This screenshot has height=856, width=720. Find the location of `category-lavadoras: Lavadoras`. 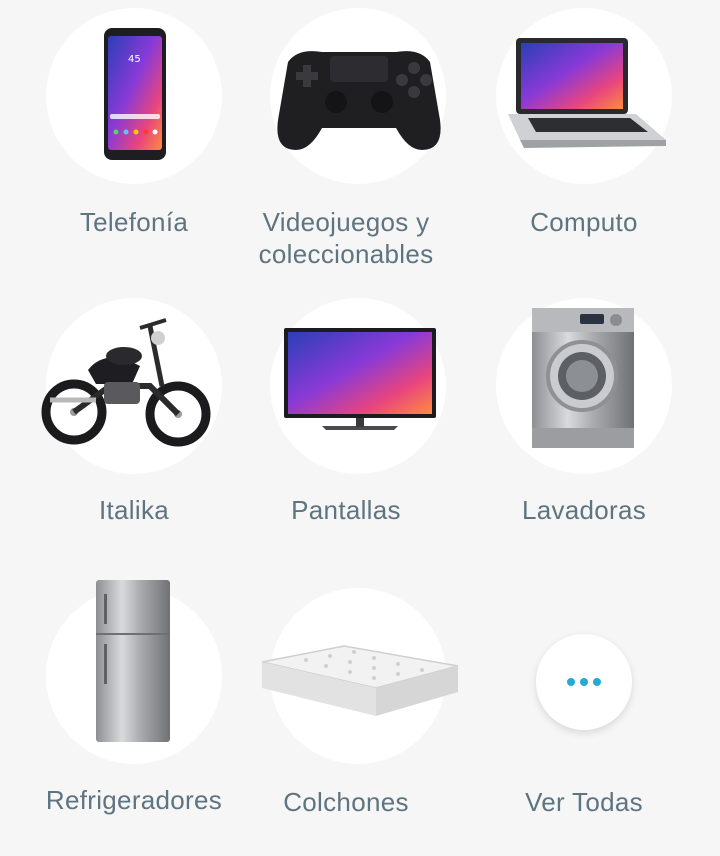

category-lavadoras: Lavadoras is located at coordinates (600, 428).